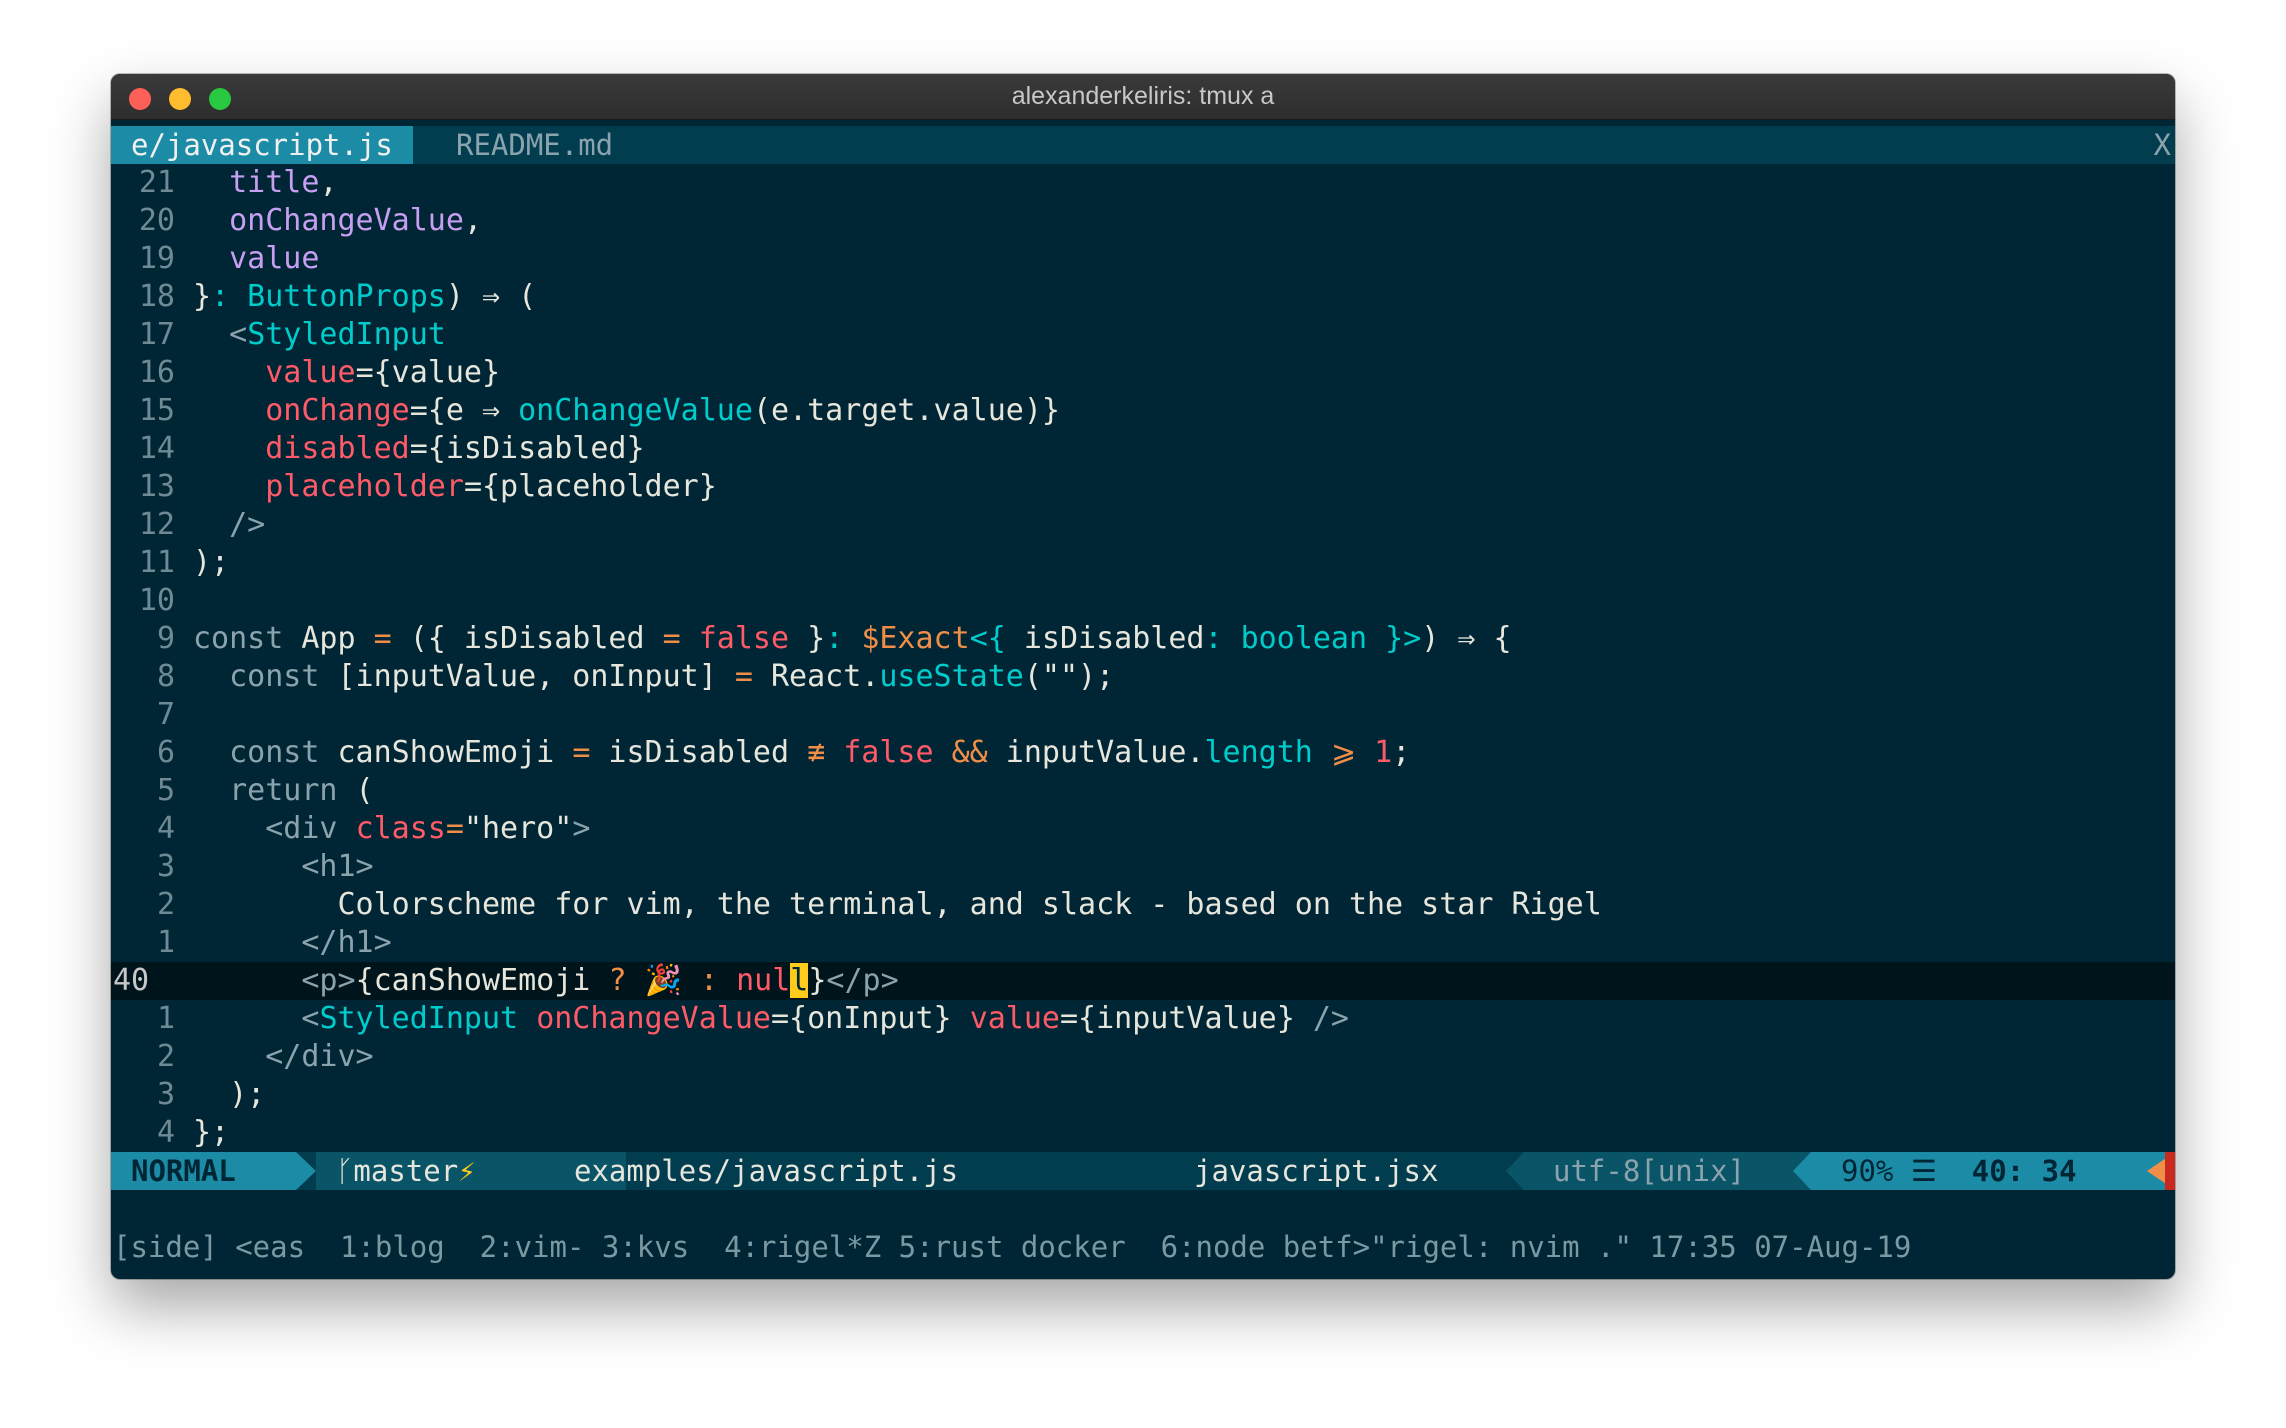  Describe the element at coordinates (1867, 1171) in the screenshot. I see `scroll-percent: 90%` at that location.